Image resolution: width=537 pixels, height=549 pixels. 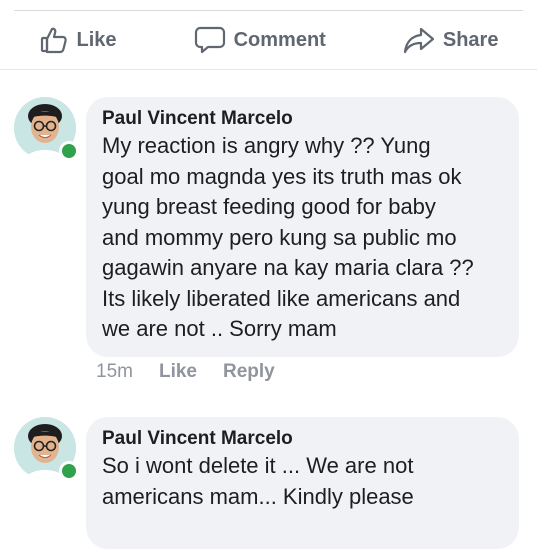 I want to click on comment-label: Comment, so click(x=279, y=39).